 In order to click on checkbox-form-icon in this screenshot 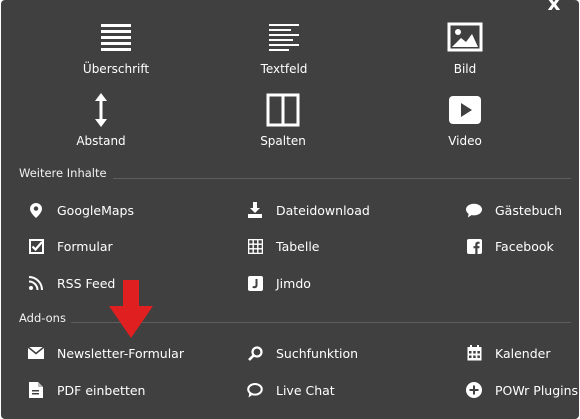, I will do `click(36, 246)`.